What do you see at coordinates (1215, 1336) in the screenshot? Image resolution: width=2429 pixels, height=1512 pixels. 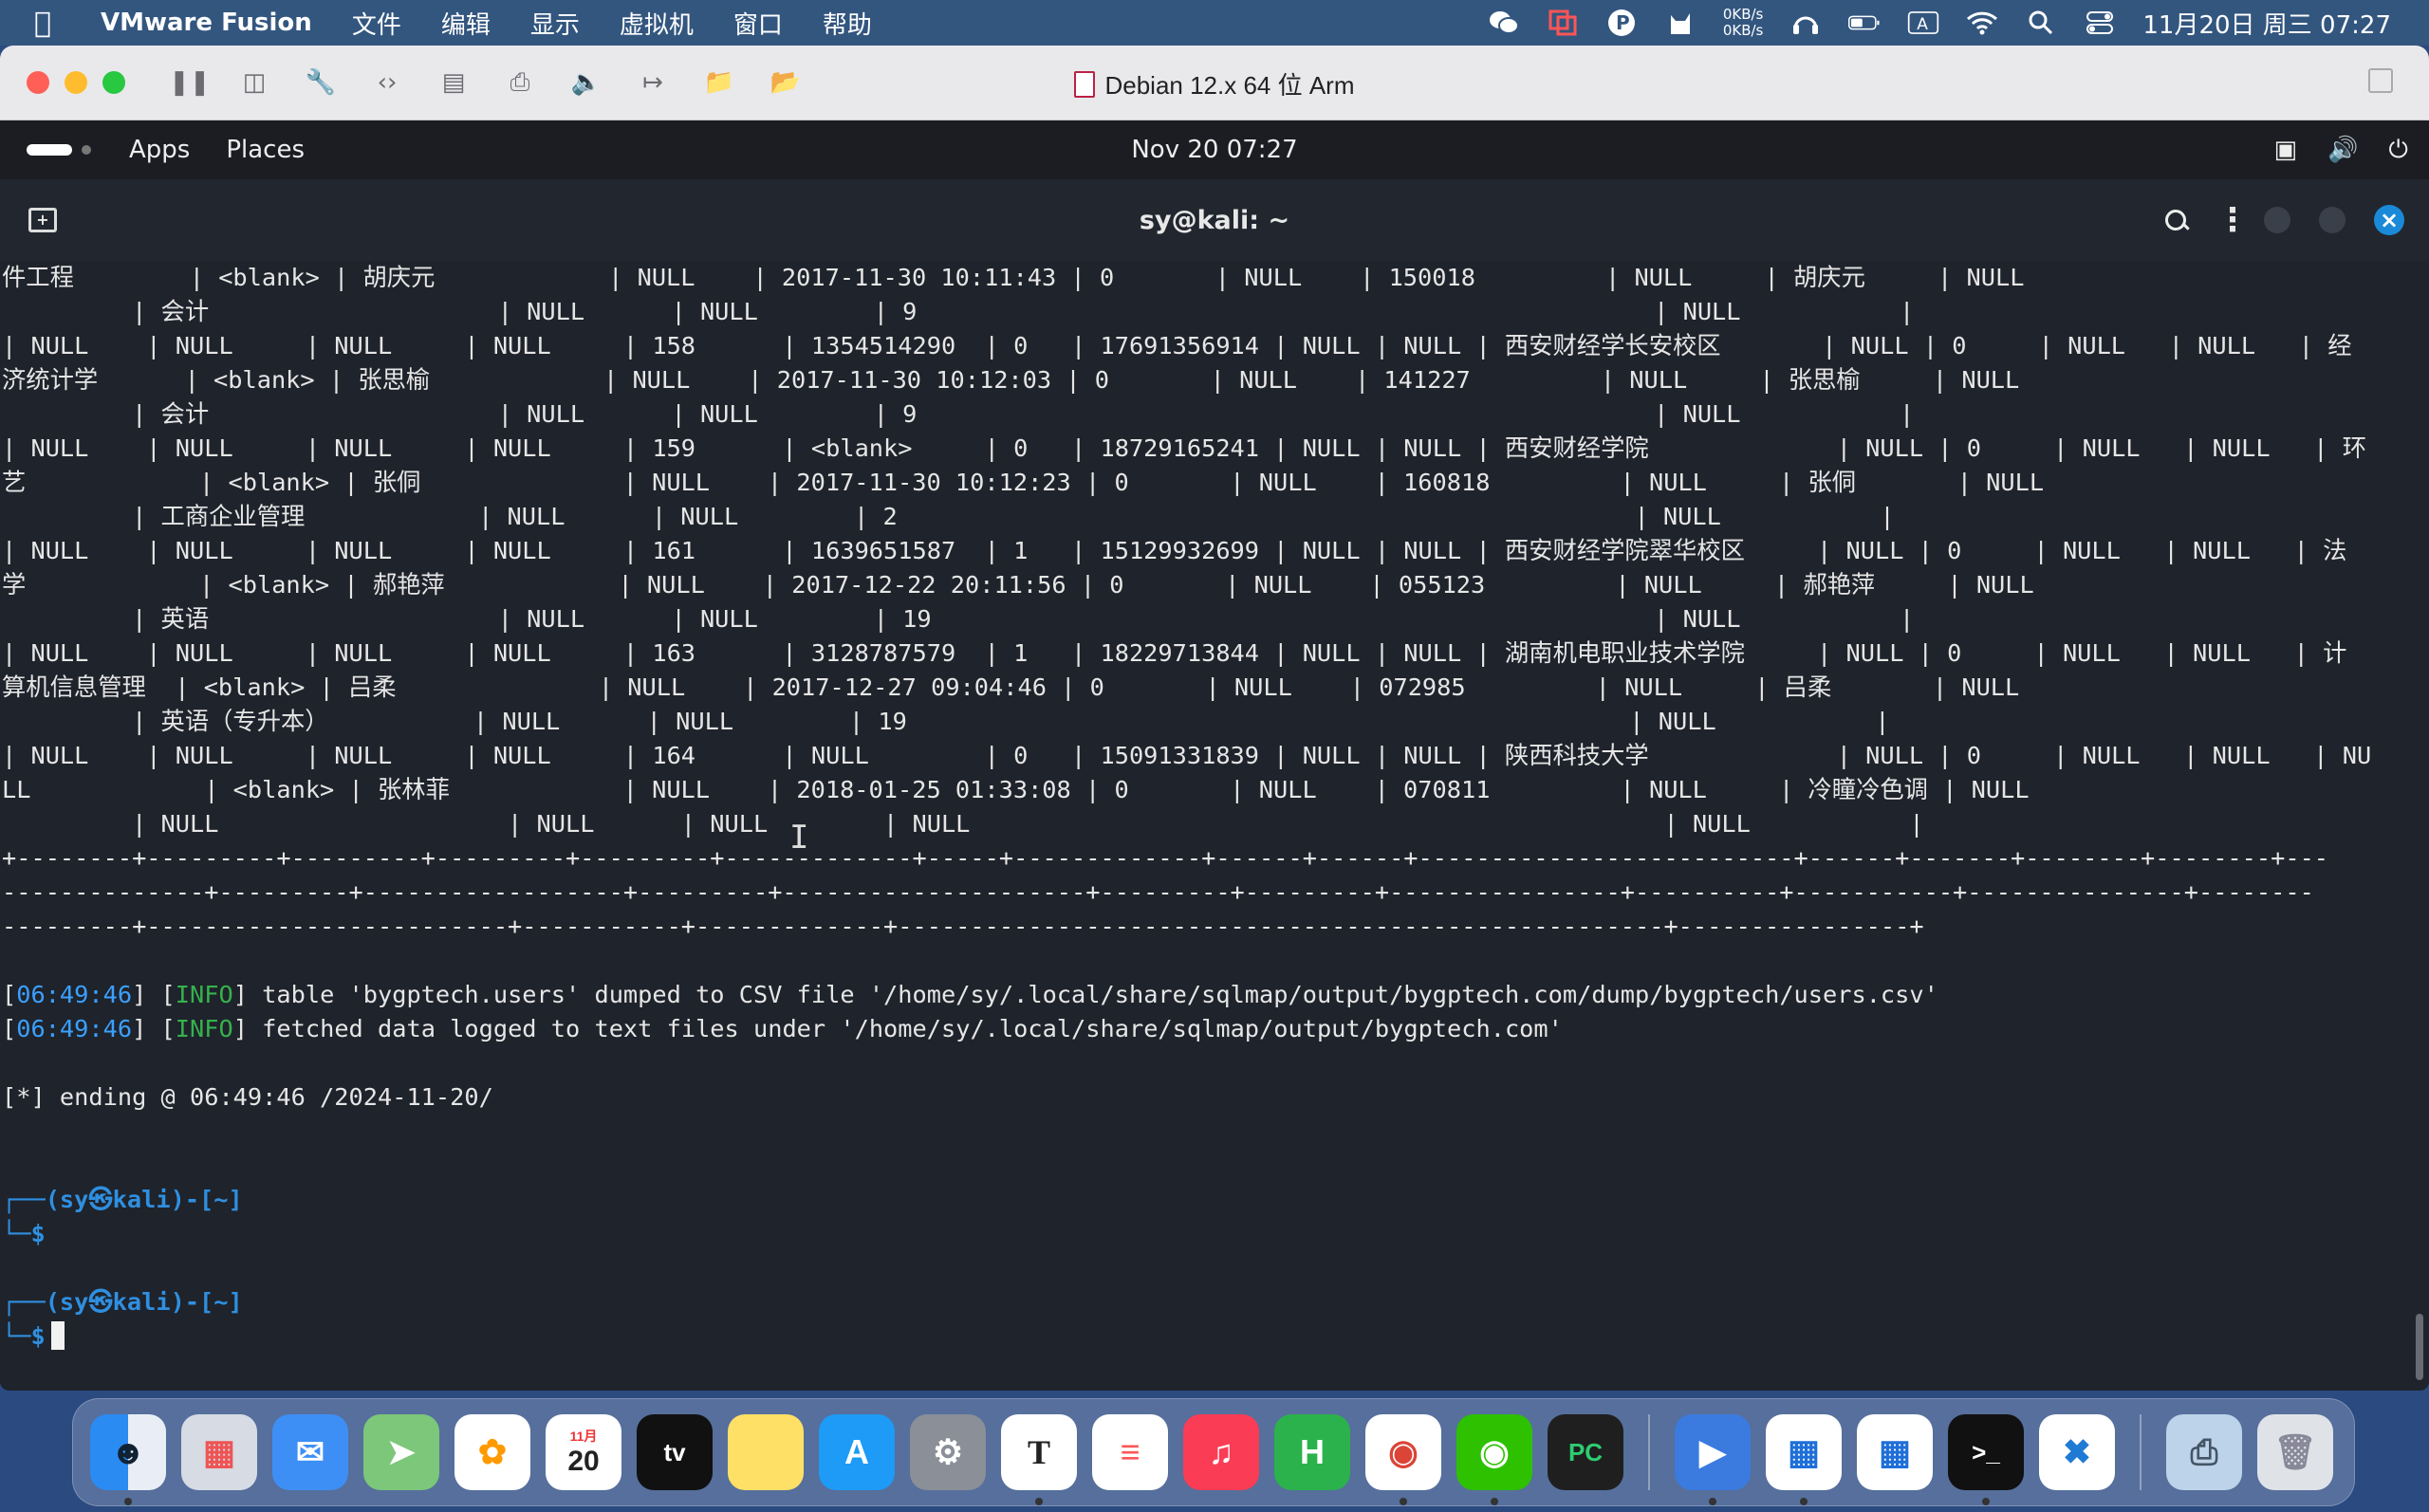 I see `active-prompt: └─$` at bounding box center [1215, 1336].